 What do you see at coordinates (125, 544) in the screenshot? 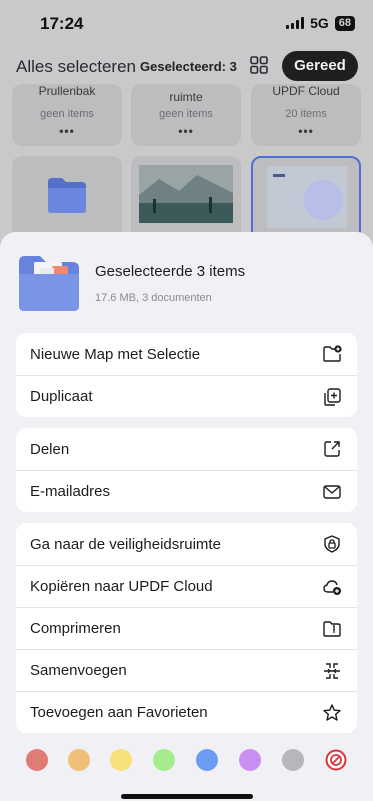
I see `row-label: Ga naar de veiligheidsruimte` at bounding box center [125, 544].